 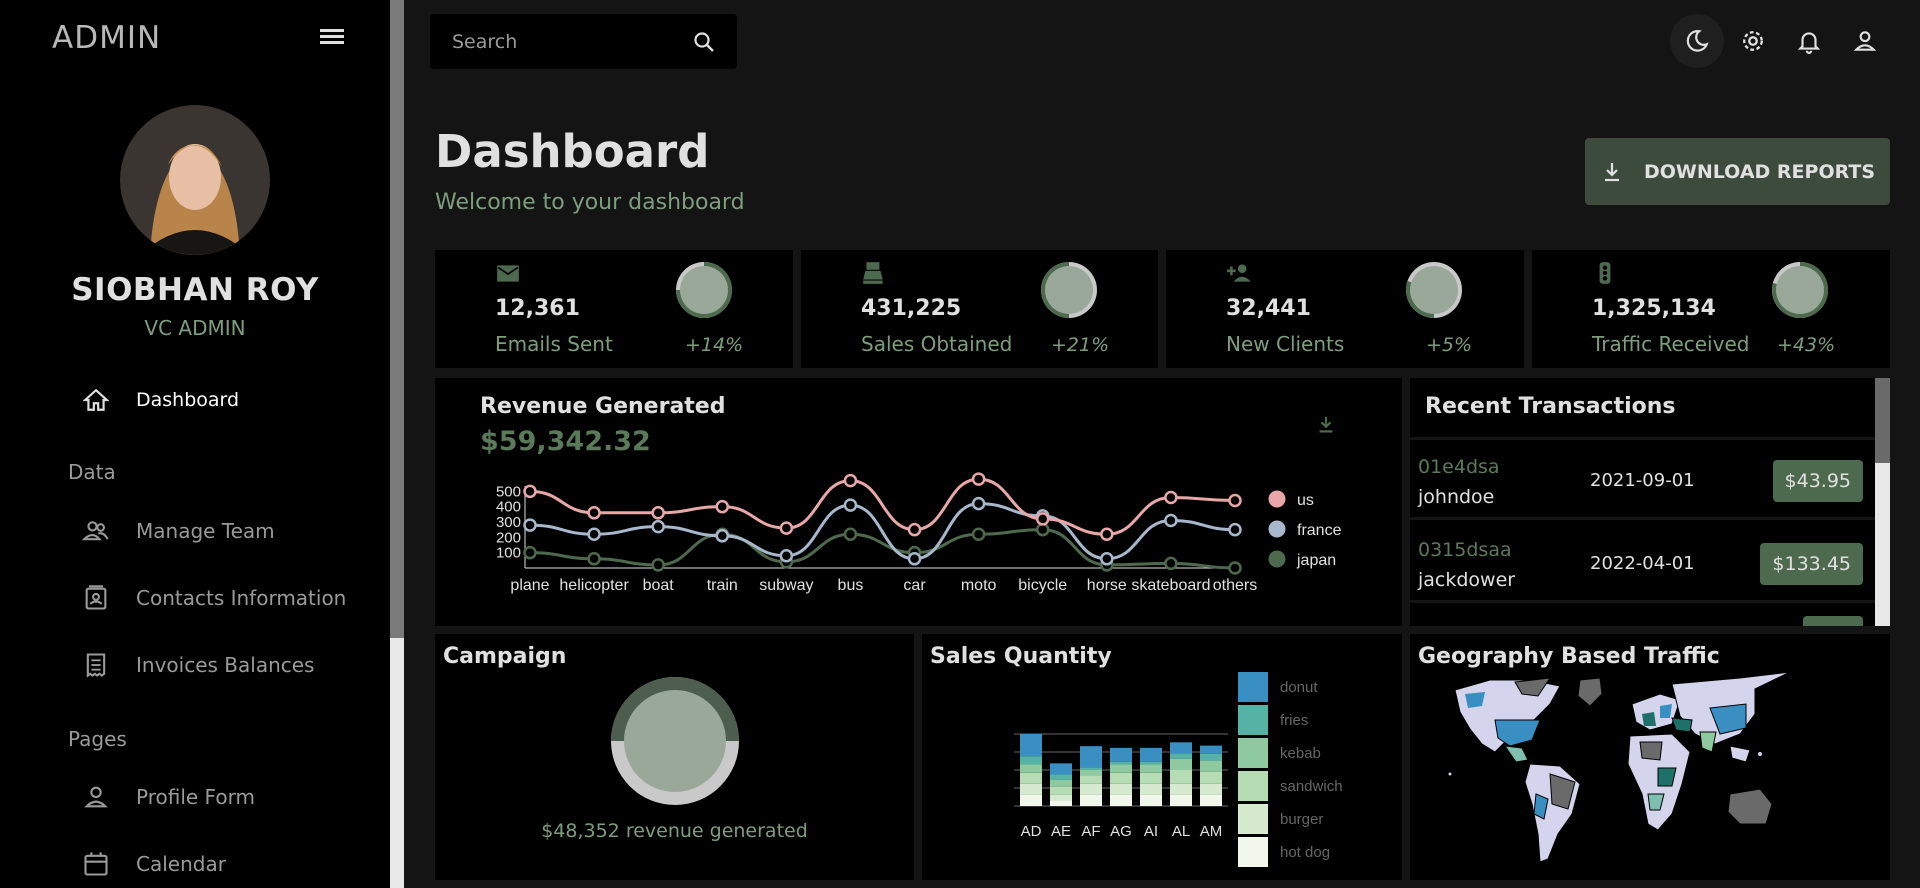 I want to click on people-icon, so click(x=96, y=531).